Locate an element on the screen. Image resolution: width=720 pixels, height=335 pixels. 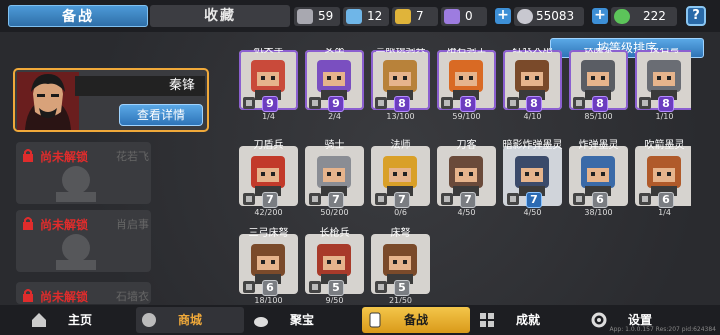
resource-badge-value: 7 is located at coordinates (420, 16).